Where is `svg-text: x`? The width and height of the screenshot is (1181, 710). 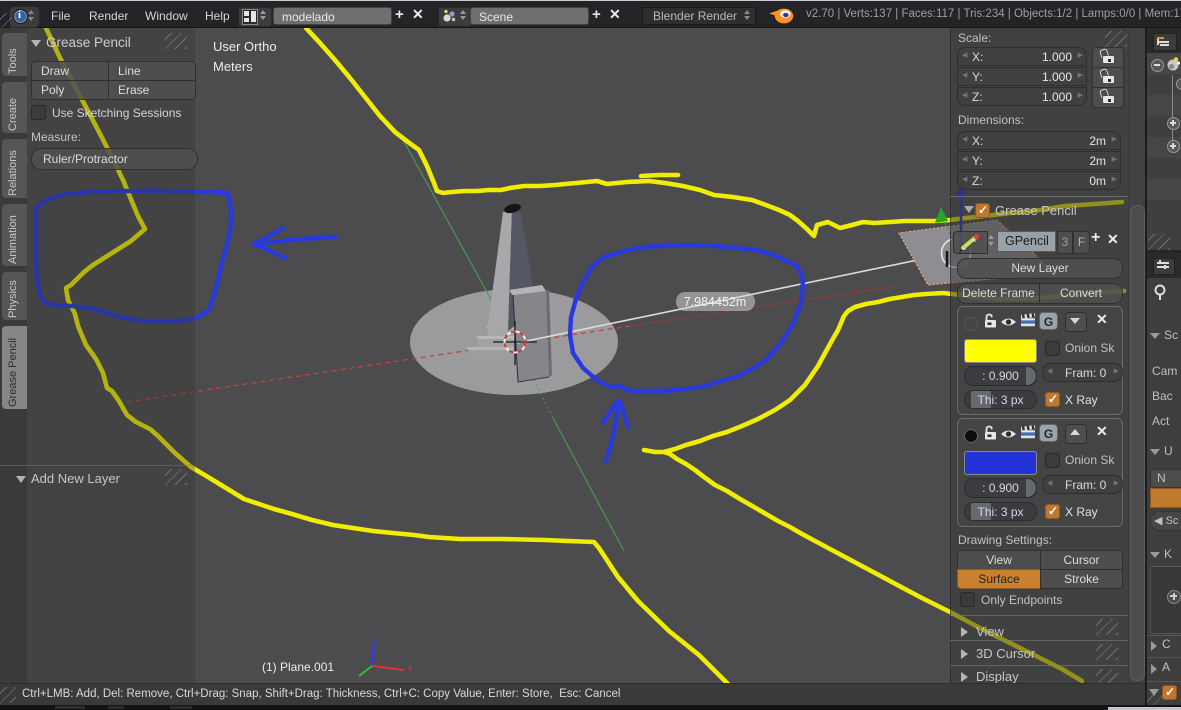
svg-text: x is located at coordinates (410, 668).